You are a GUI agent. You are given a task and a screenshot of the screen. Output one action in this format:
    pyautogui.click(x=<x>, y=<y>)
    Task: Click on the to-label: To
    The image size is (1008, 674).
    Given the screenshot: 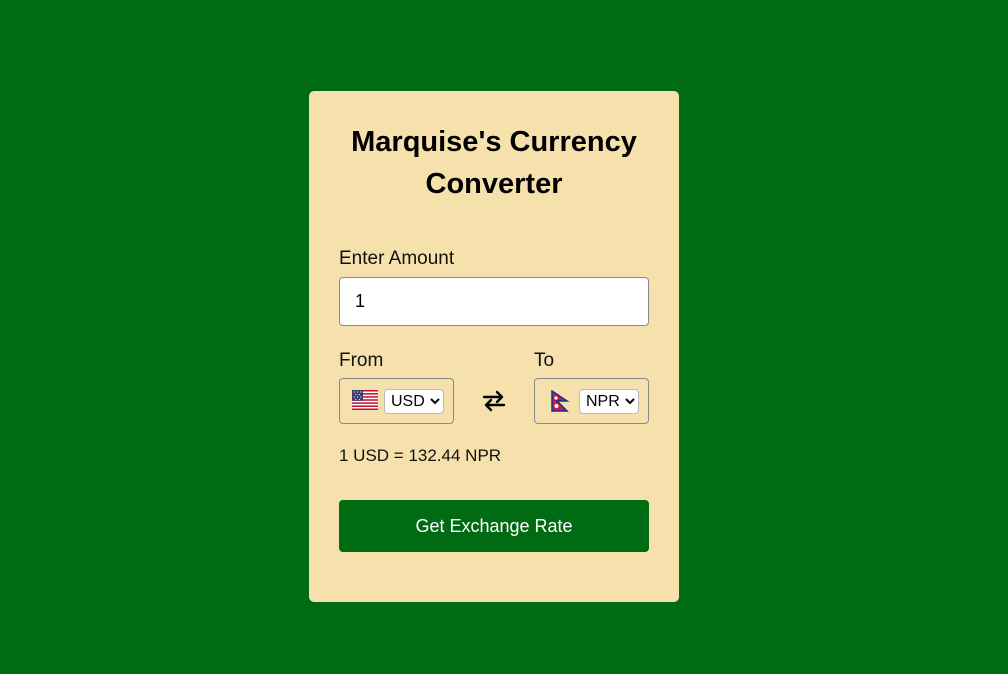 What is the action you would take?
    pyautogui.click(x=544, y=360)
    